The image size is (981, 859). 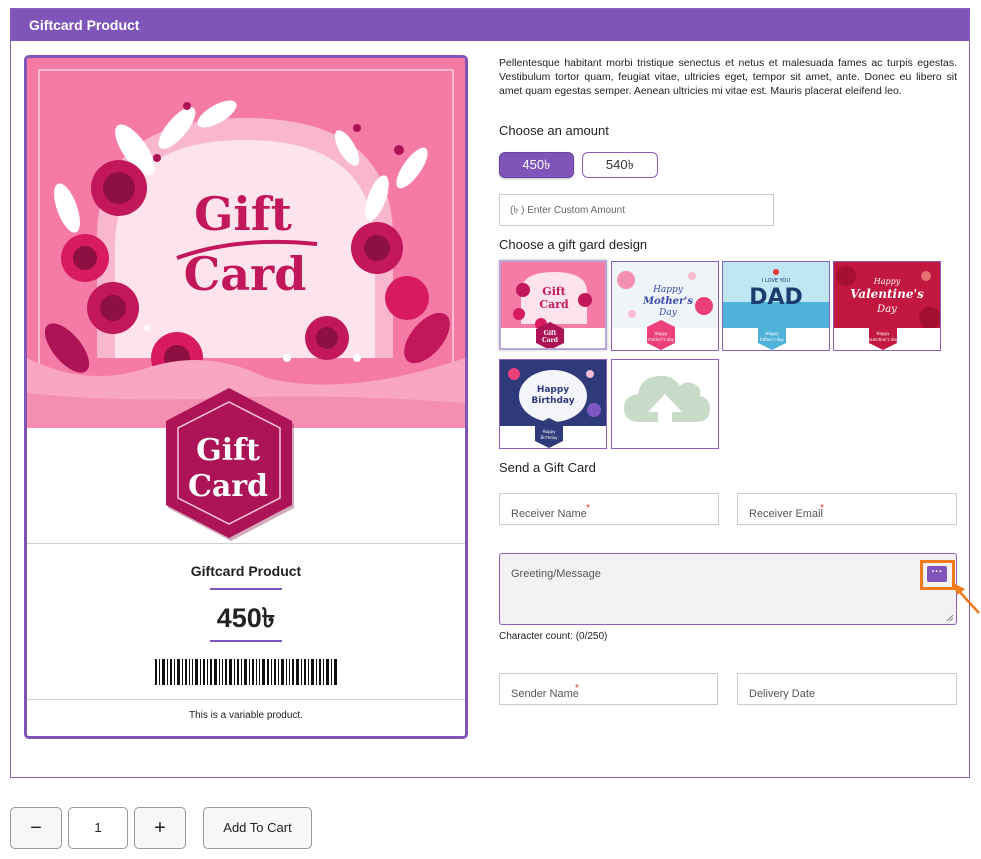 I want to click on art-title-line1: Gift, so click(x=243, y=214).